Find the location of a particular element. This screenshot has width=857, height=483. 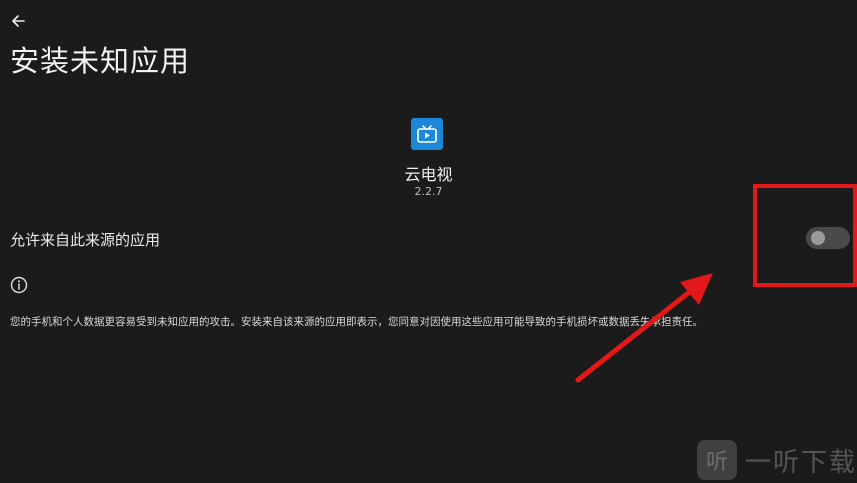

tv-play-icon is located at coordinates (427, 134).